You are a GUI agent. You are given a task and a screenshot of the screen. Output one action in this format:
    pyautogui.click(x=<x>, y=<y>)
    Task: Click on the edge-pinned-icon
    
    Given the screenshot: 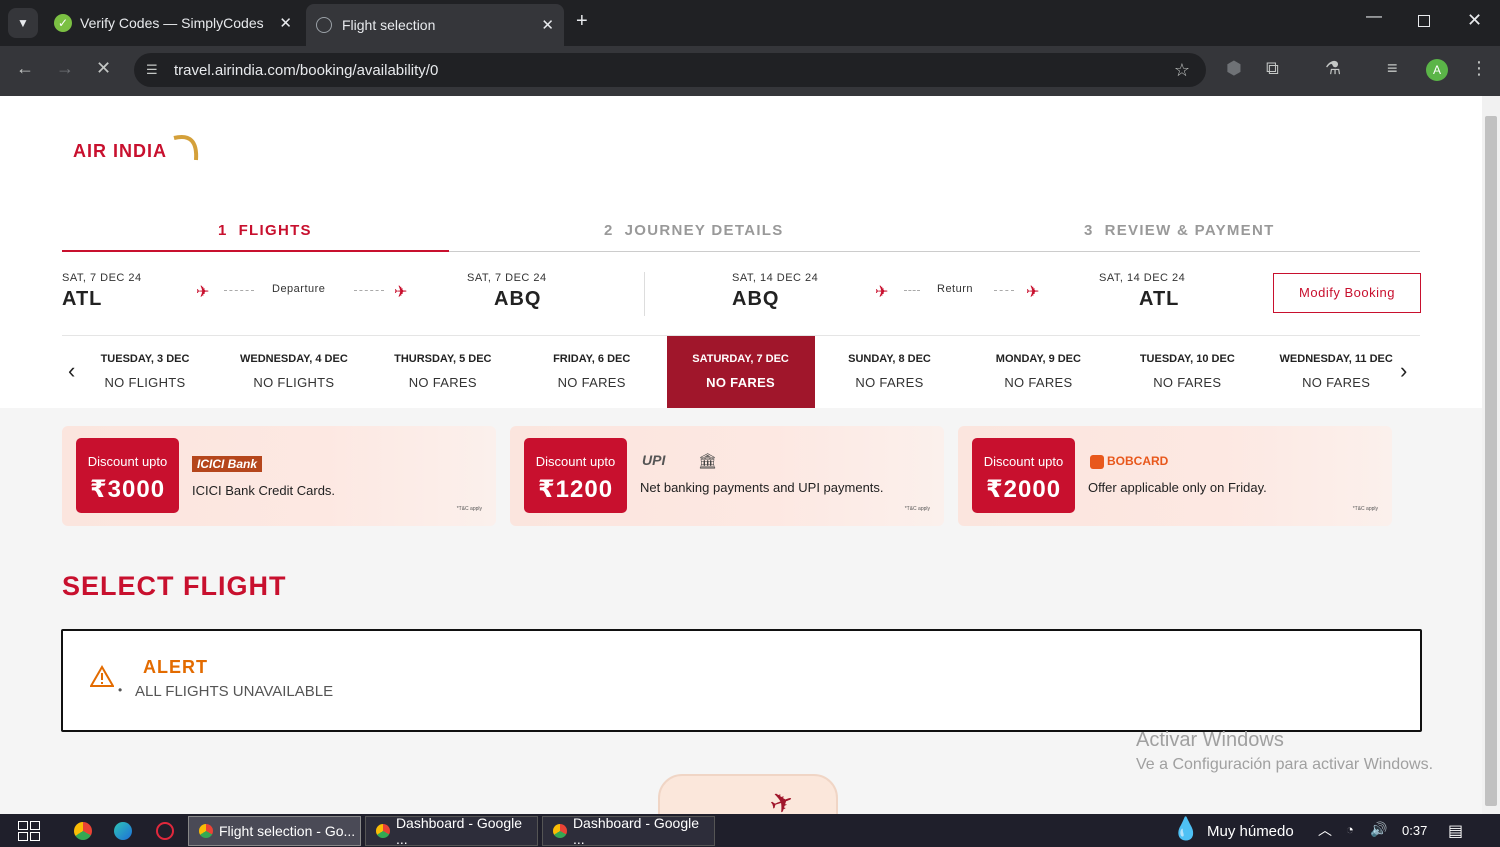 What is the action you would take?
    pyautogui.click(x=123, y=831)
    